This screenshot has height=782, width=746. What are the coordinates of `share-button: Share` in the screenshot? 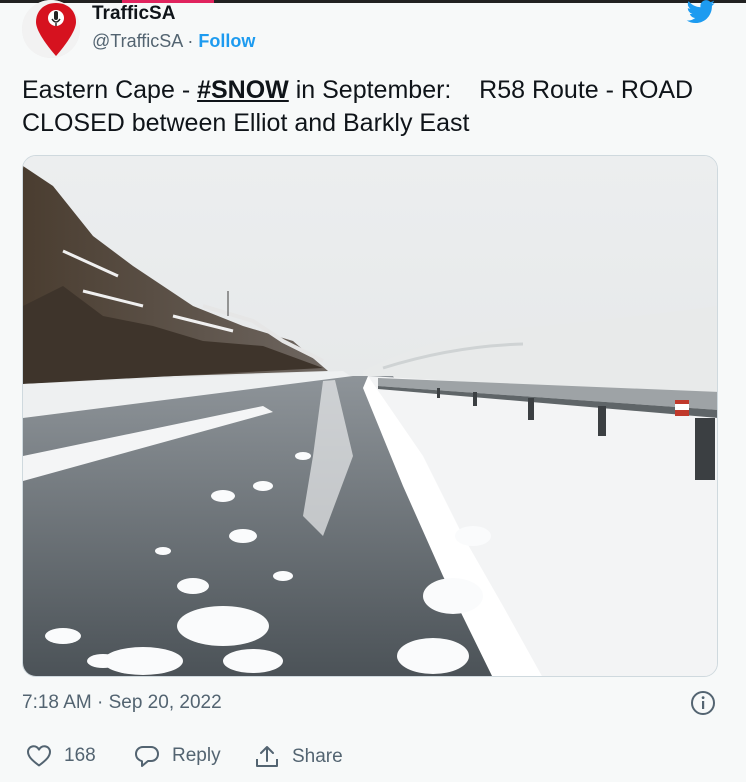 It's located at (298, 757).